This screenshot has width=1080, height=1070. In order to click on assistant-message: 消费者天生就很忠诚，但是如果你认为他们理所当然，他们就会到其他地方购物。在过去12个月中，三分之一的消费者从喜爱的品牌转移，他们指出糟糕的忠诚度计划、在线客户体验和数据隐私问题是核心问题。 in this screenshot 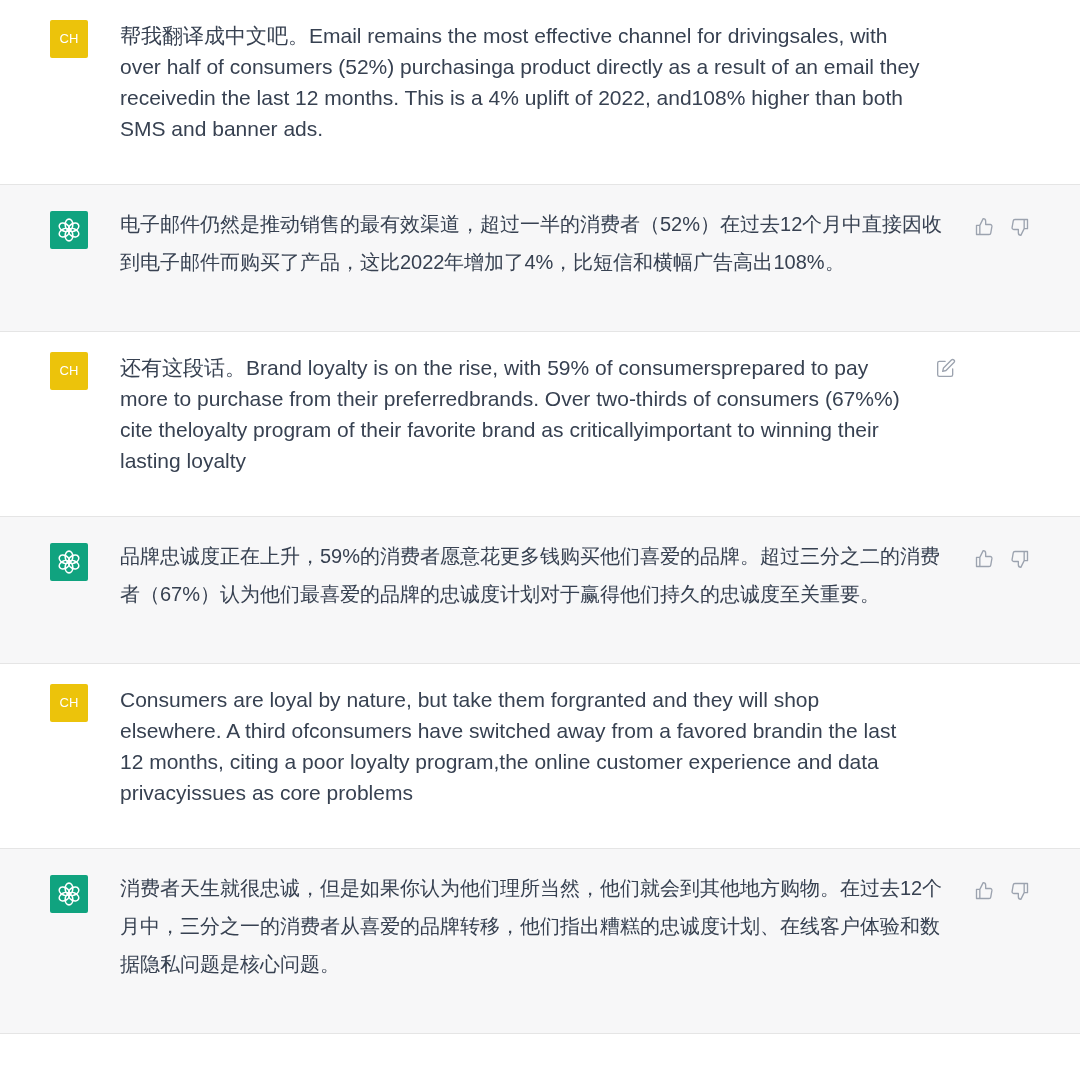, I will do `click(532, 926)`.